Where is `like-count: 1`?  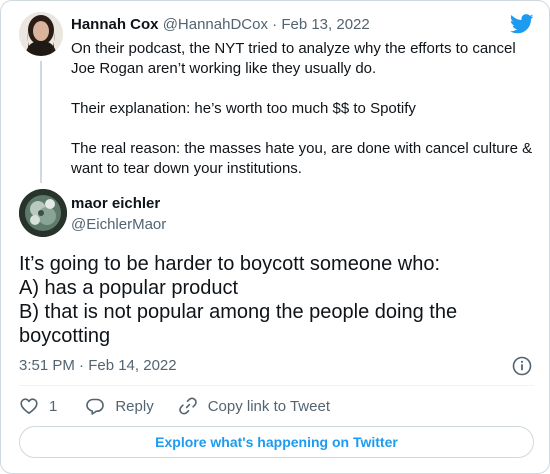 like-count: 1 is located at coordinates (53, 406).